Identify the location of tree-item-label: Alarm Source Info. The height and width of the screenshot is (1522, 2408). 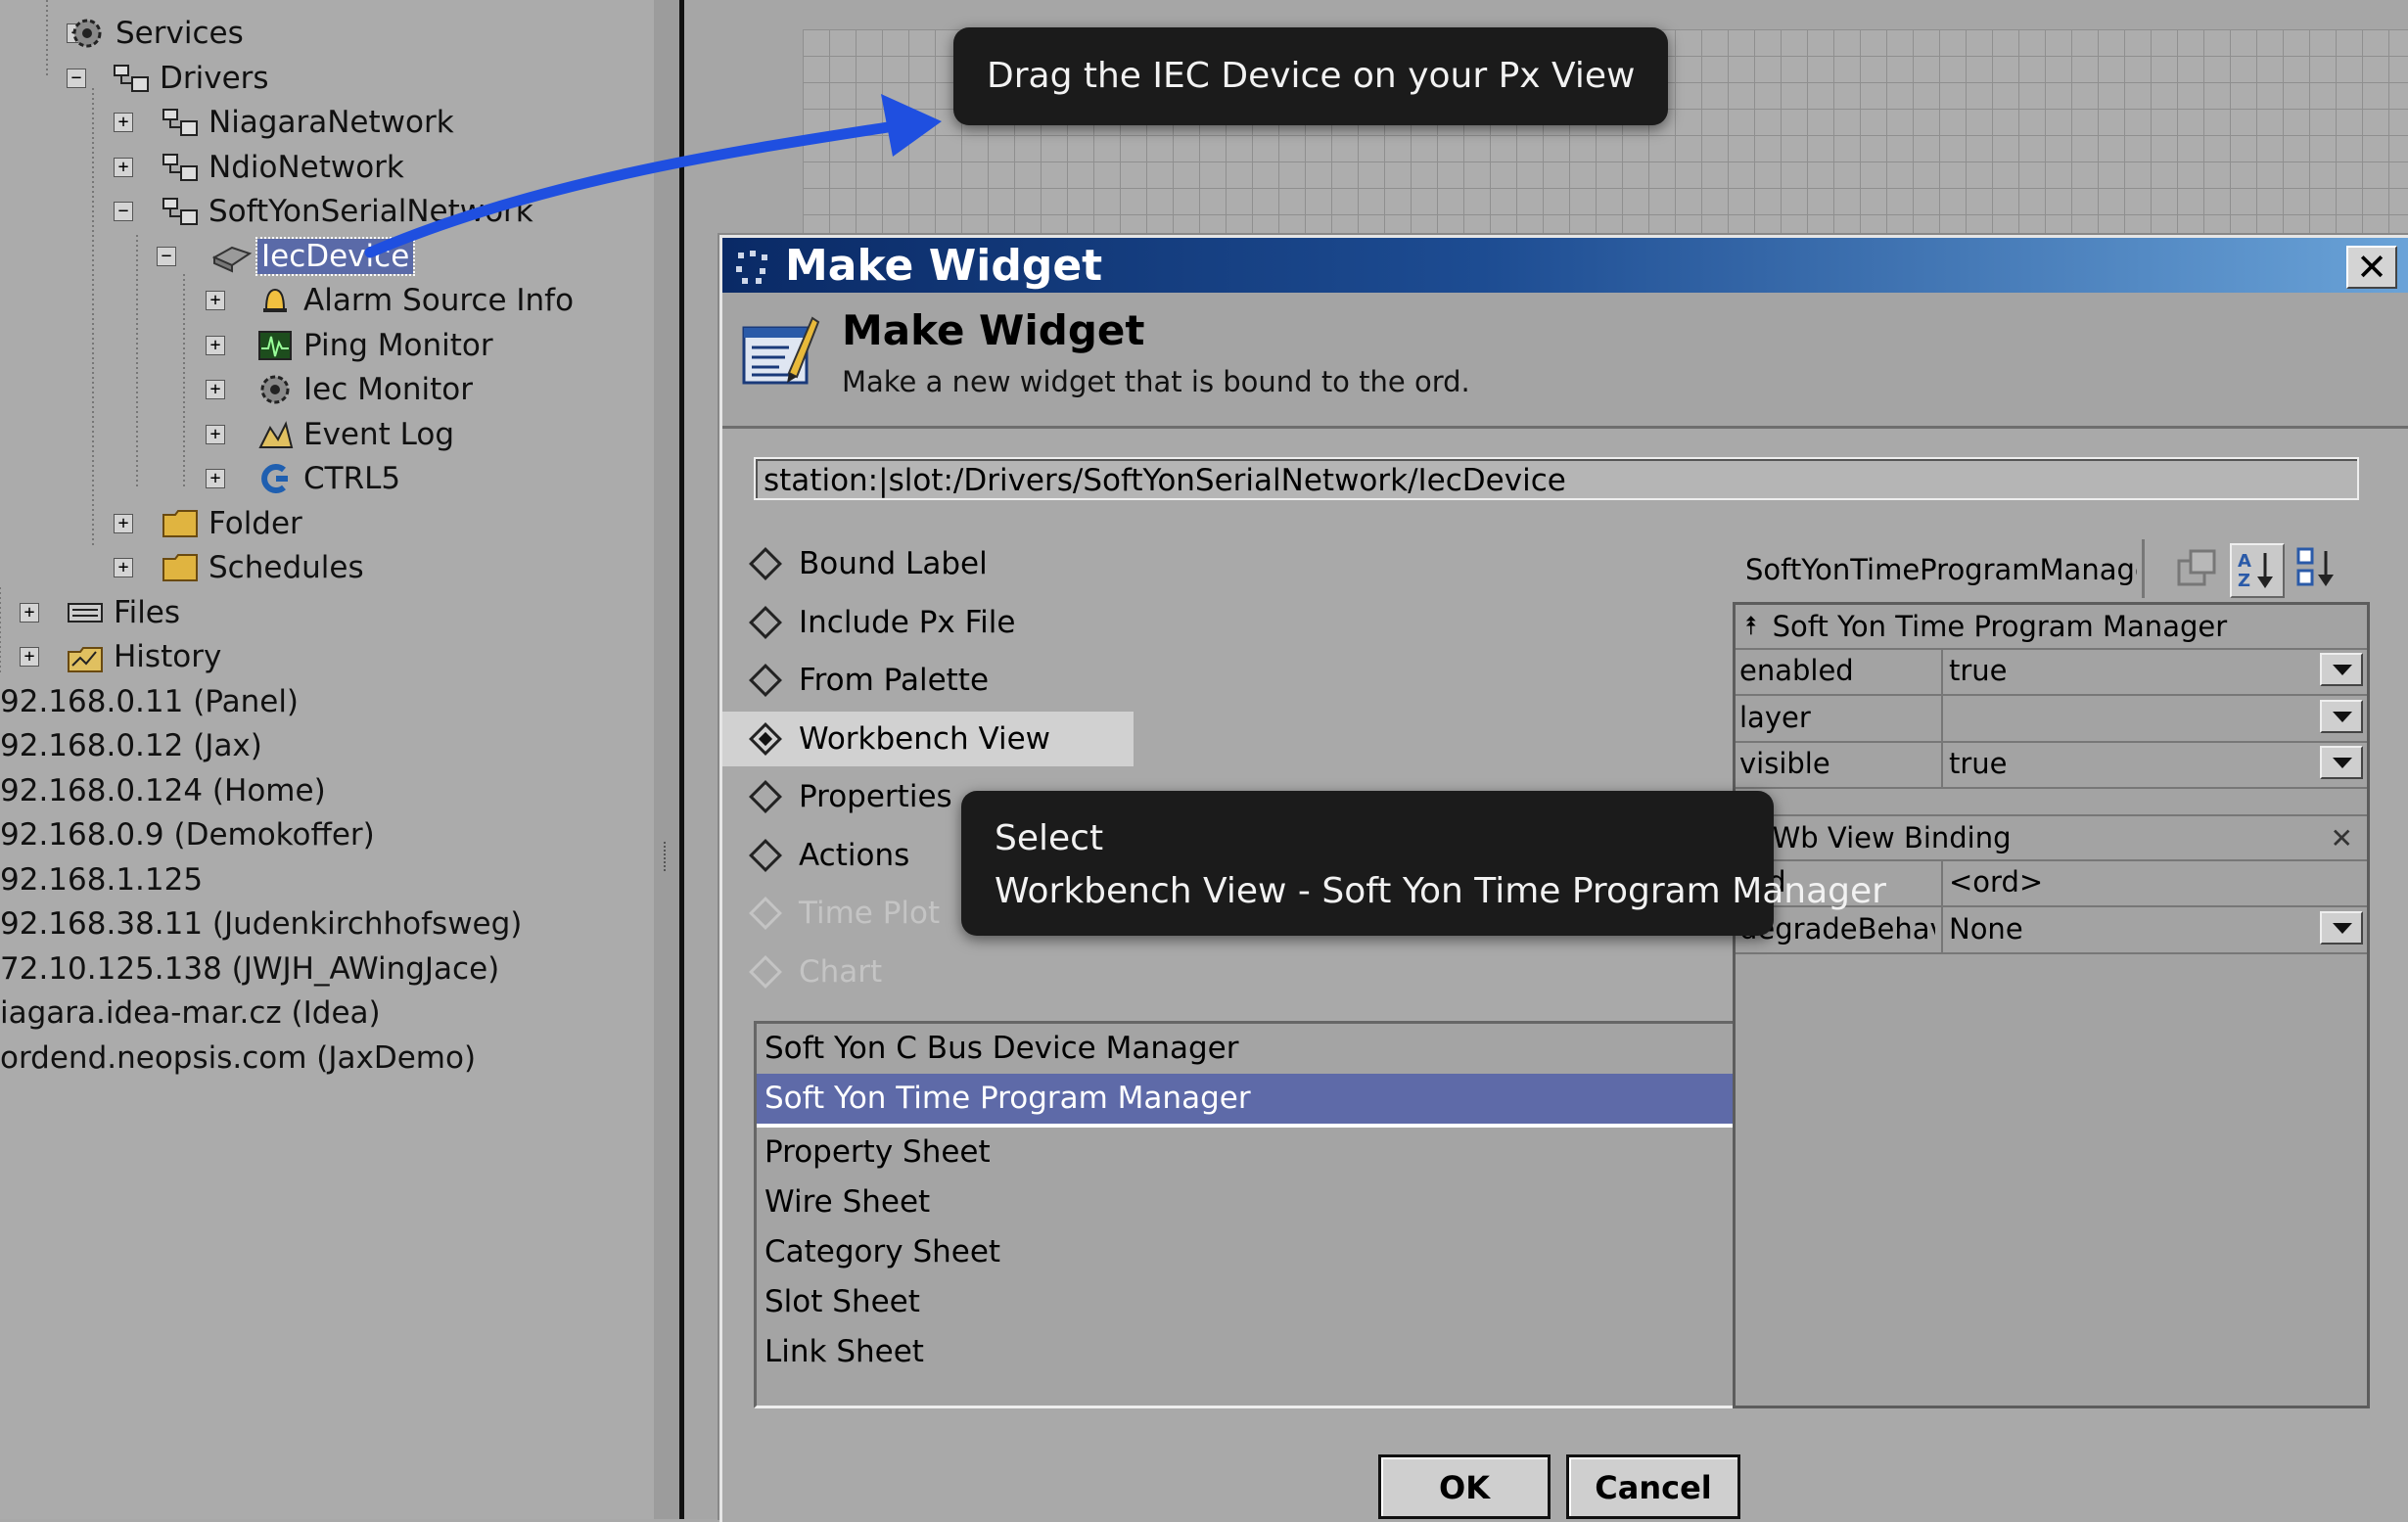
(439, 300).